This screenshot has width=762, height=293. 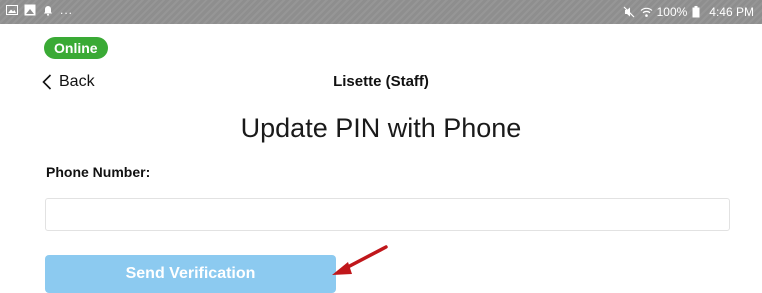 What do you see at coordinates (30, 10) in the screenshot?
I see `image-icon` at bounding box center [30, 10].